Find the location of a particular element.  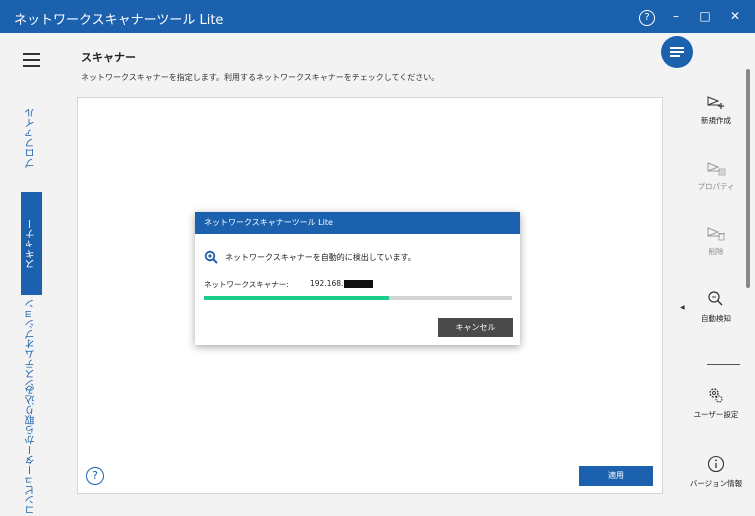

new-button: 新規作成 is located at coordinates (716, 109).